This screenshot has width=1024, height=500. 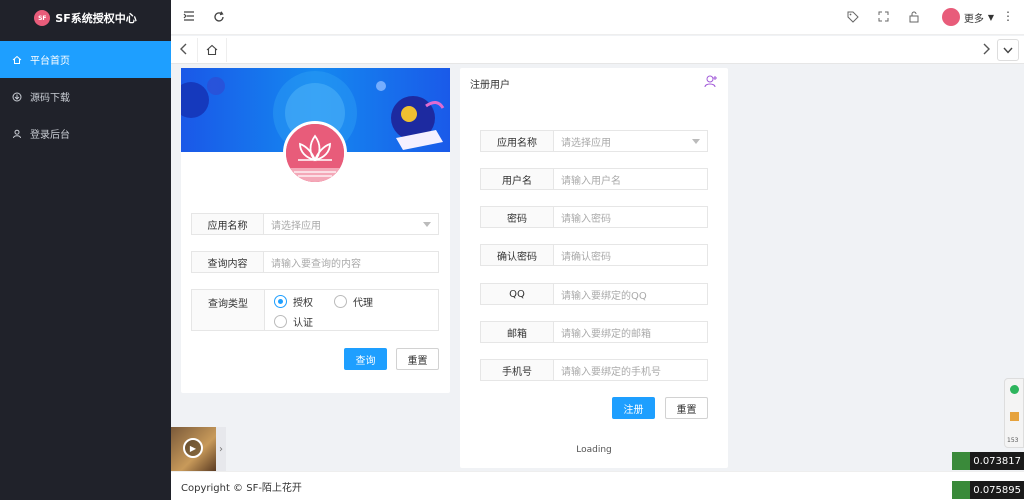 I want to click on side-tool-strip: 153, so click(x=1014, y=413).